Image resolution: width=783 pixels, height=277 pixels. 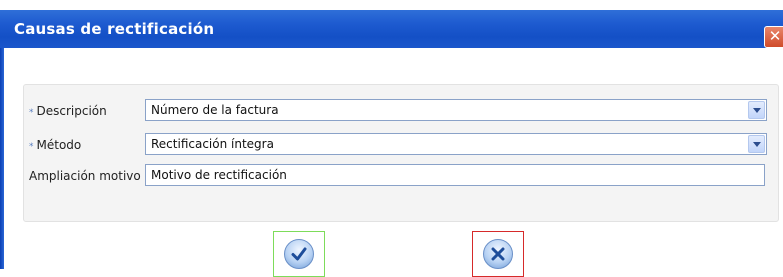 I want to click on metodo-row: * Método Rectificación íntegra, so click(x=401, y=144).